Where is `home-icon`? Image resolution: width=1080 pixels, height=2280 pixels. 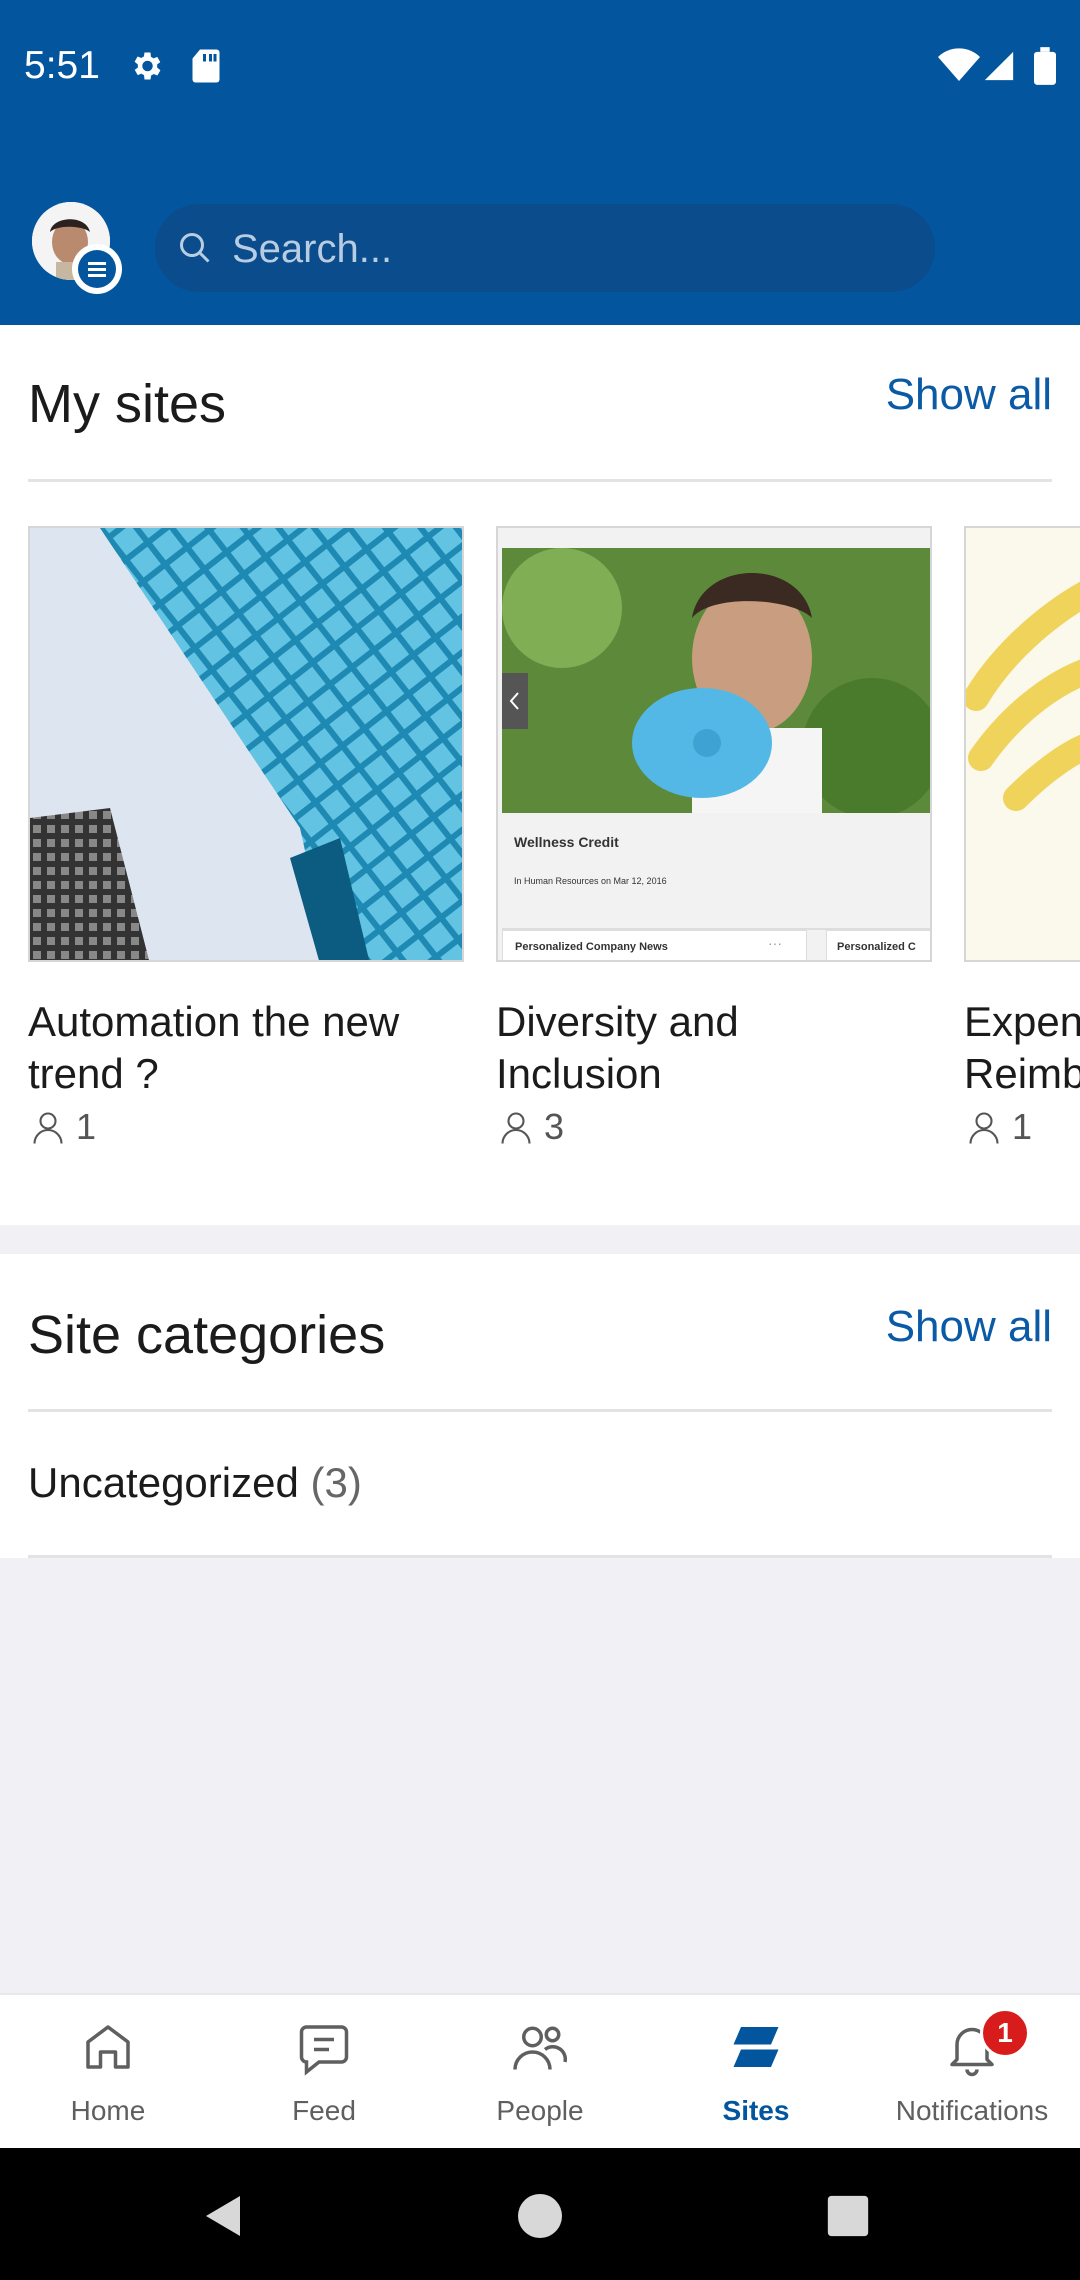 home-icon is located at coordinates (108, 2047).